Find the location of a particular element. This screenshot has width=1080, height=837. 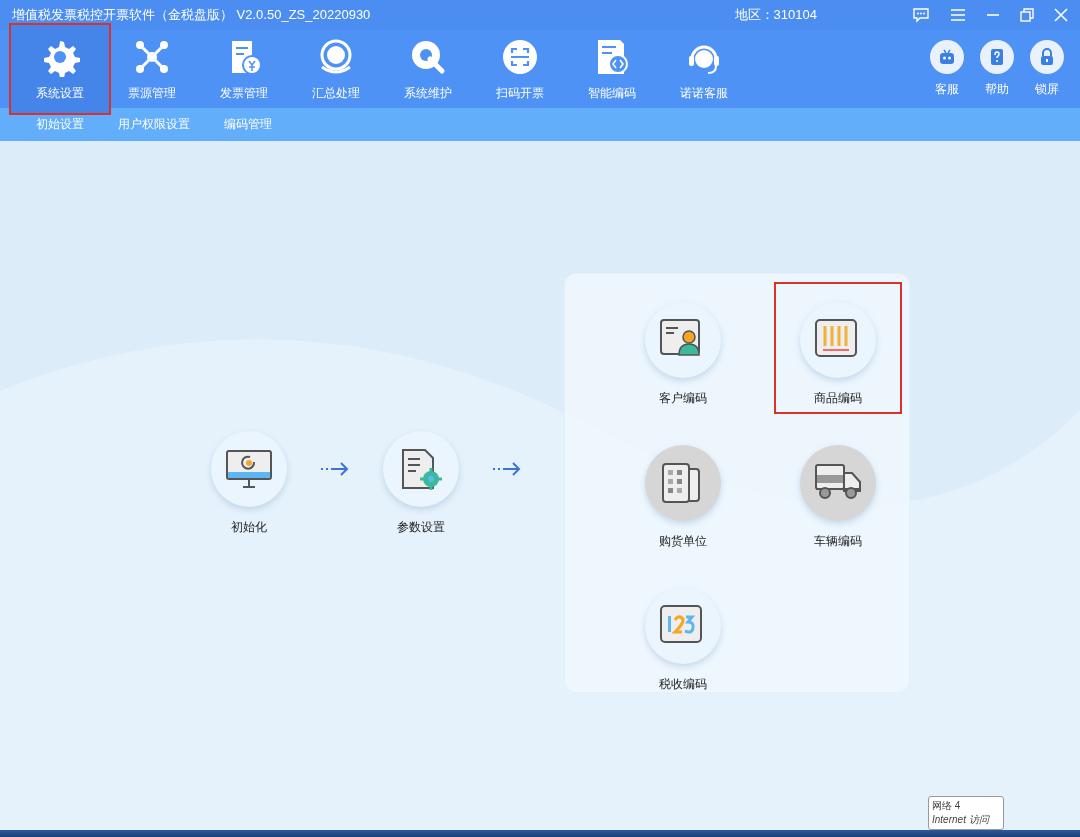

document-gear-icon is located at coordinates (421, 468).